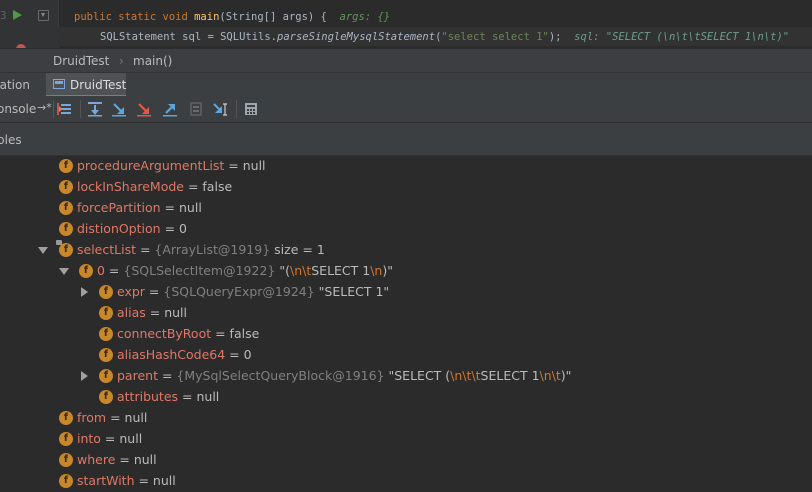  I want to click on step-into-icon, so click(119, 109).